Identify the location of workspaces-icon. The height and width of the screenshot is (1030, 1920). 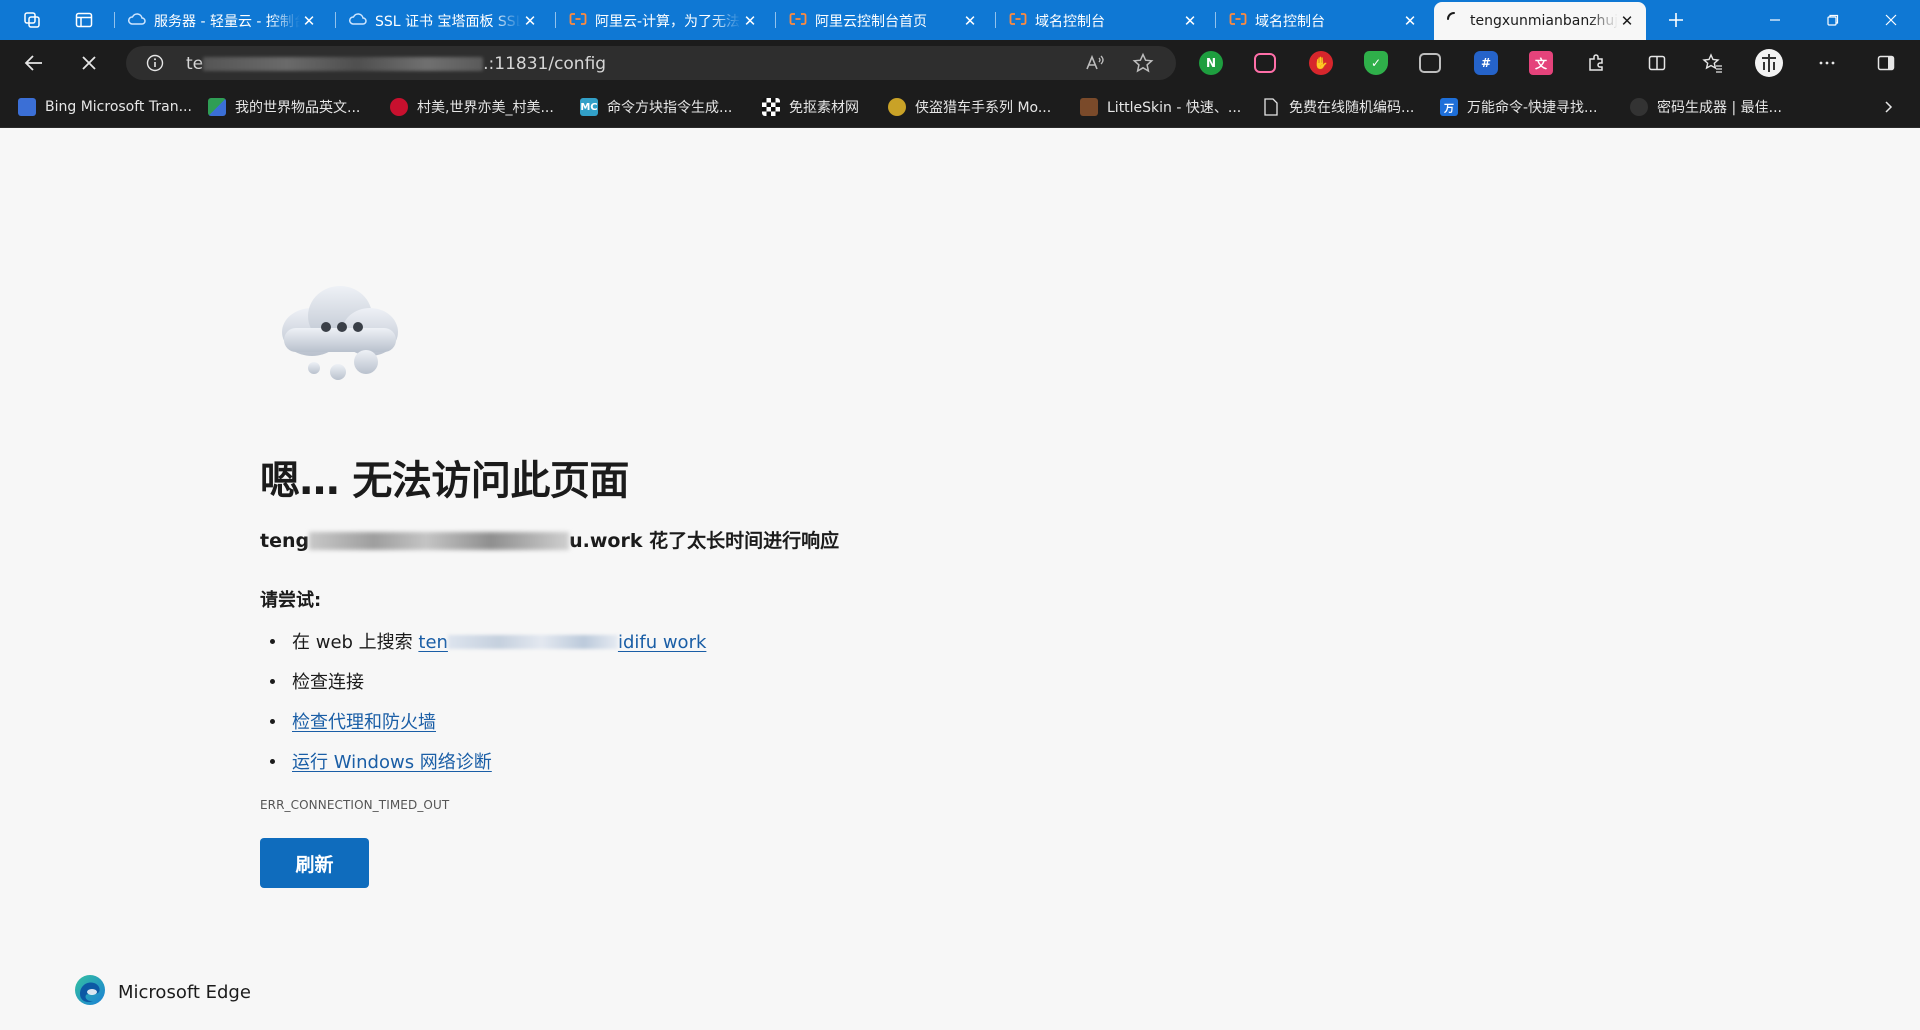
(32, 20).